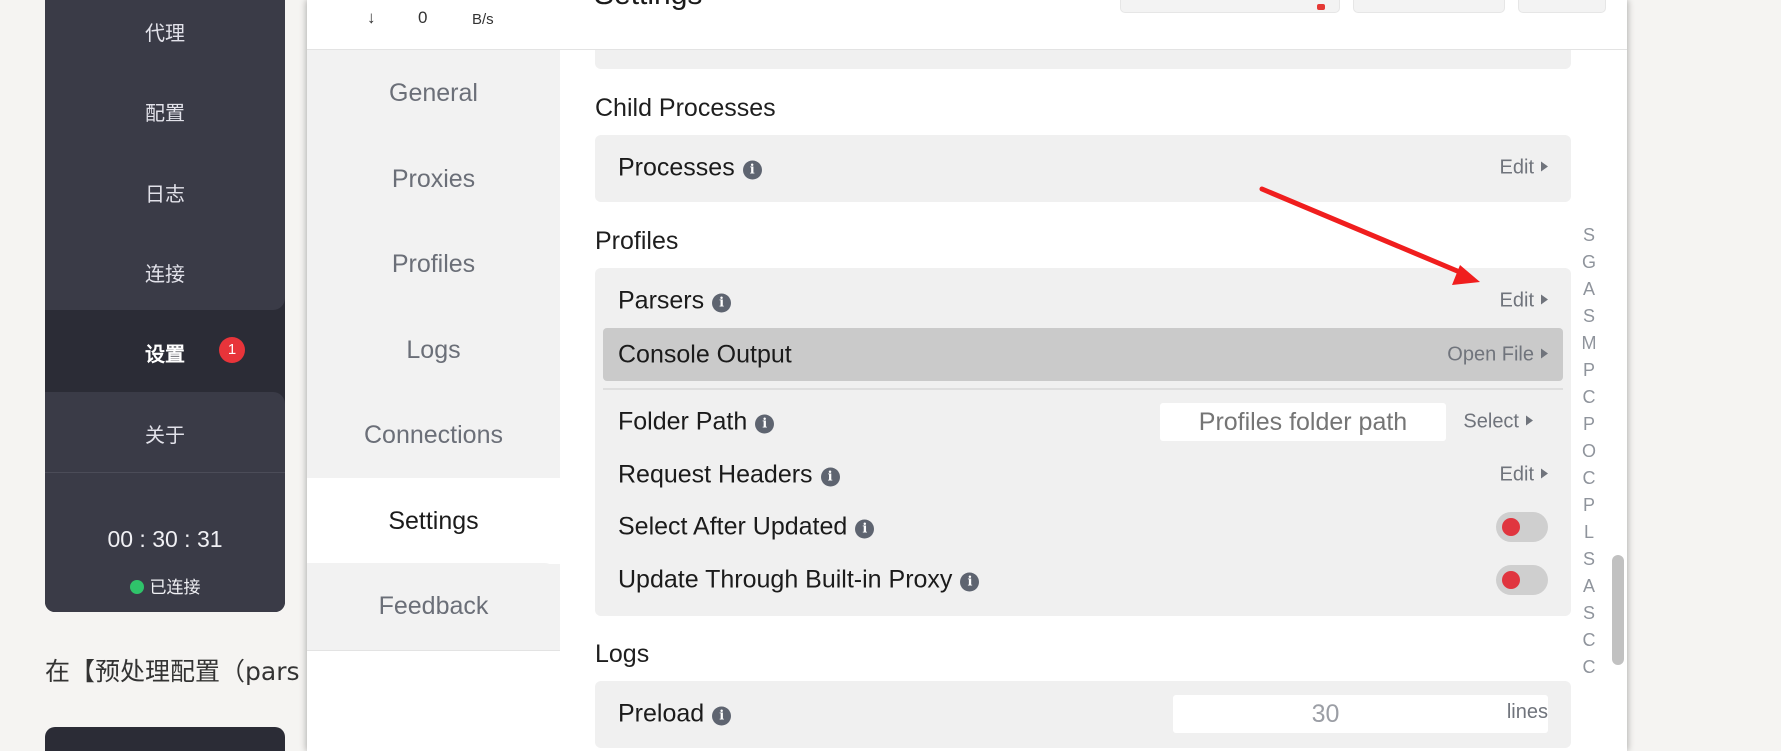 This screenshot has width=1781, height=751. I want to click on sidebar-item-settings: 设置, so click(165, 352).